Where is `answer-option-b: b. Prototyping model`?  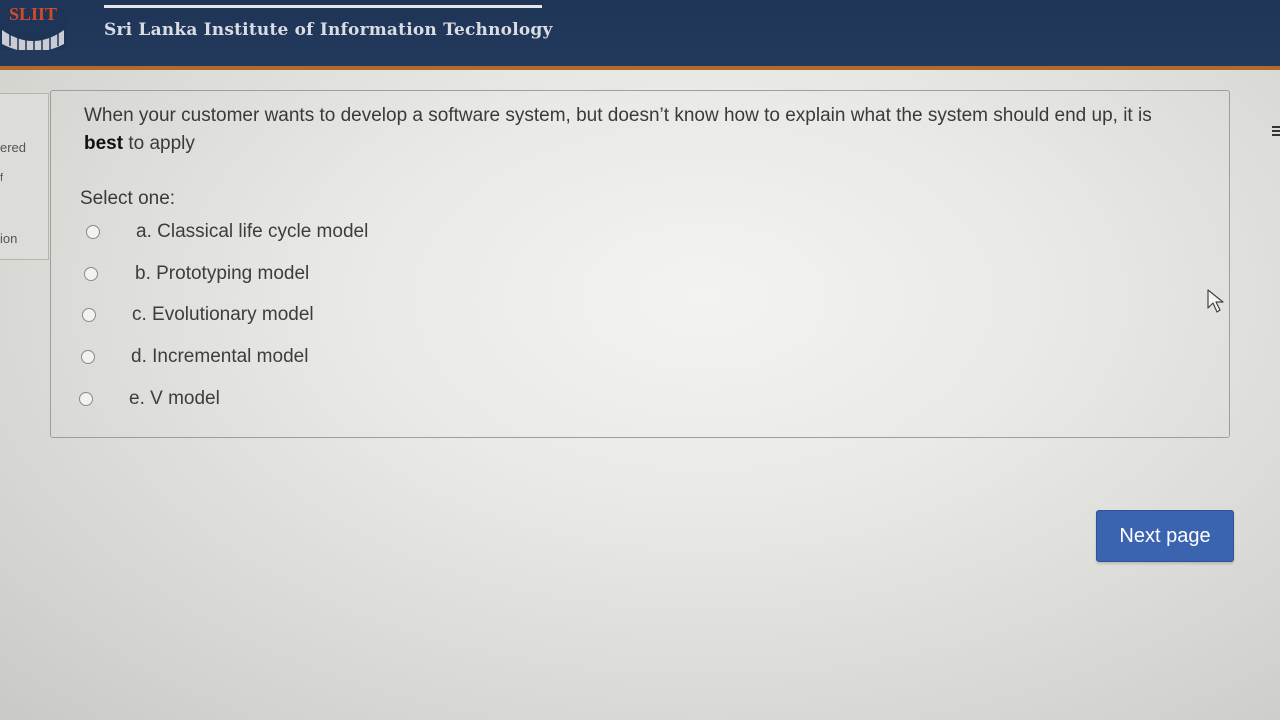
answer-option-b: b. Prototyping model is located at coordinates (196, 274).